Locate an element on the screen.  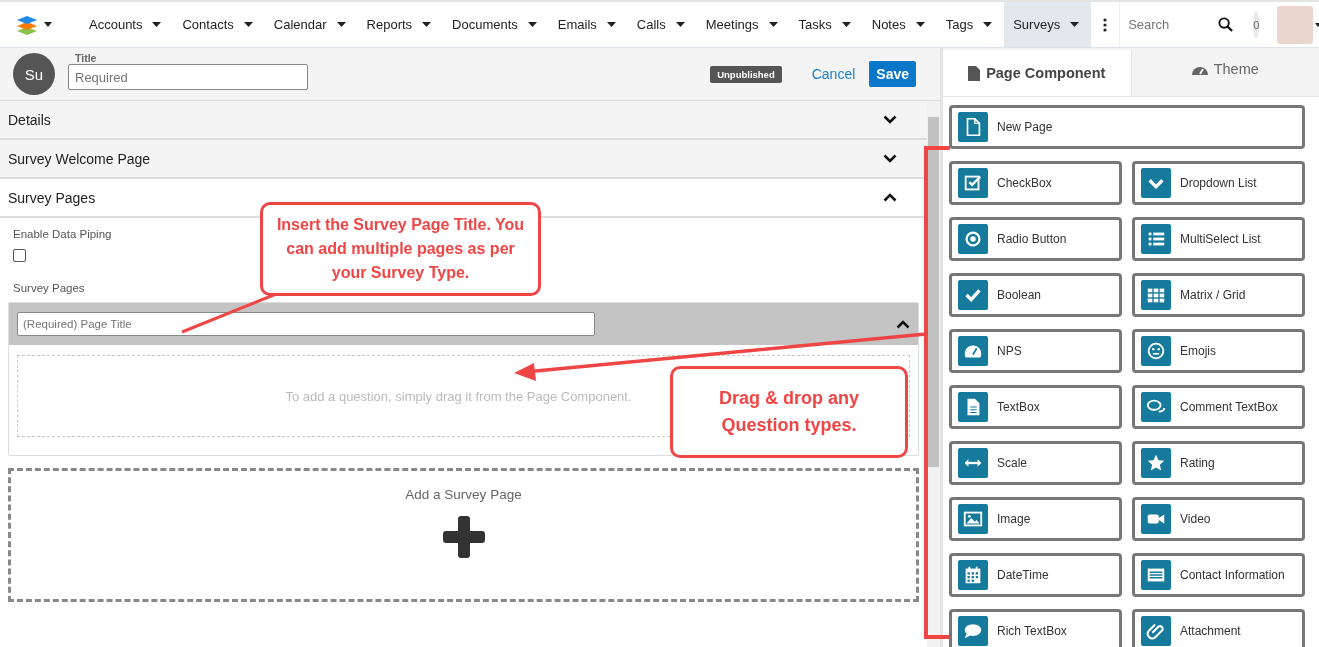
component-tile: TextBox is located at coordinates (1035, 407).